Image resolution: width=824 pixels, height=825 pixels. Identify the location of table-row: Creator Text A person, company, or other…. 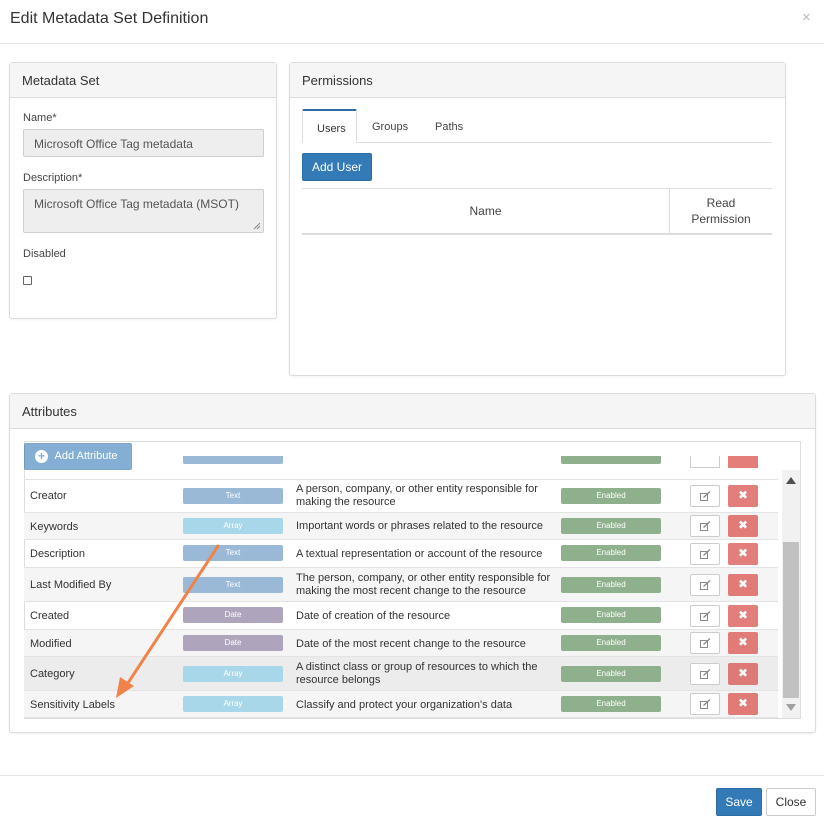
(401, 496).